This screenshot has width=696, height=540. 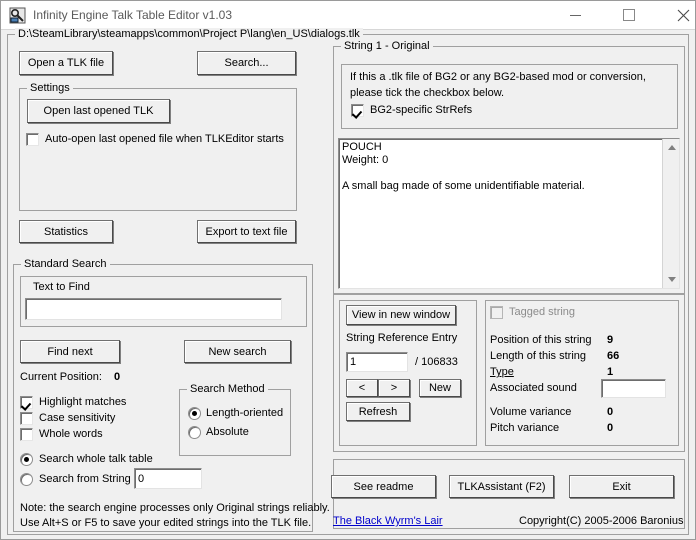 What do you see at coordinates (387, 46) in the screenshot?
I see `string-original-legend: String 1 - Original` at bounding box center [387, 46].